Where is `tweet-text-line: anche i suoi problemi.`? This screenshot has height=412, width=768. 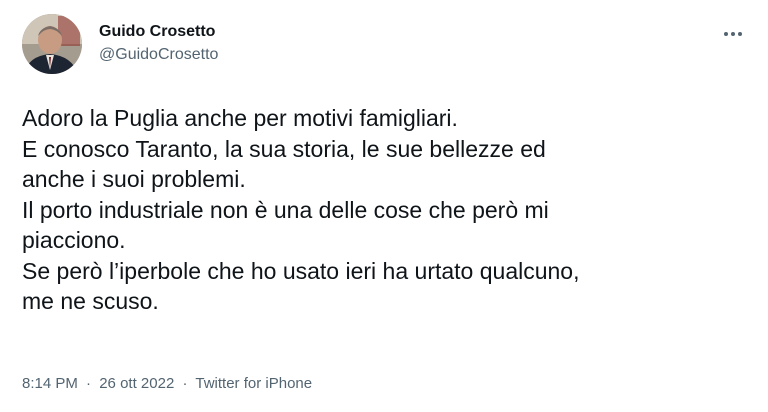
tweet-text-line: anche i suoi problemi. is located at coordinates (134, 179).